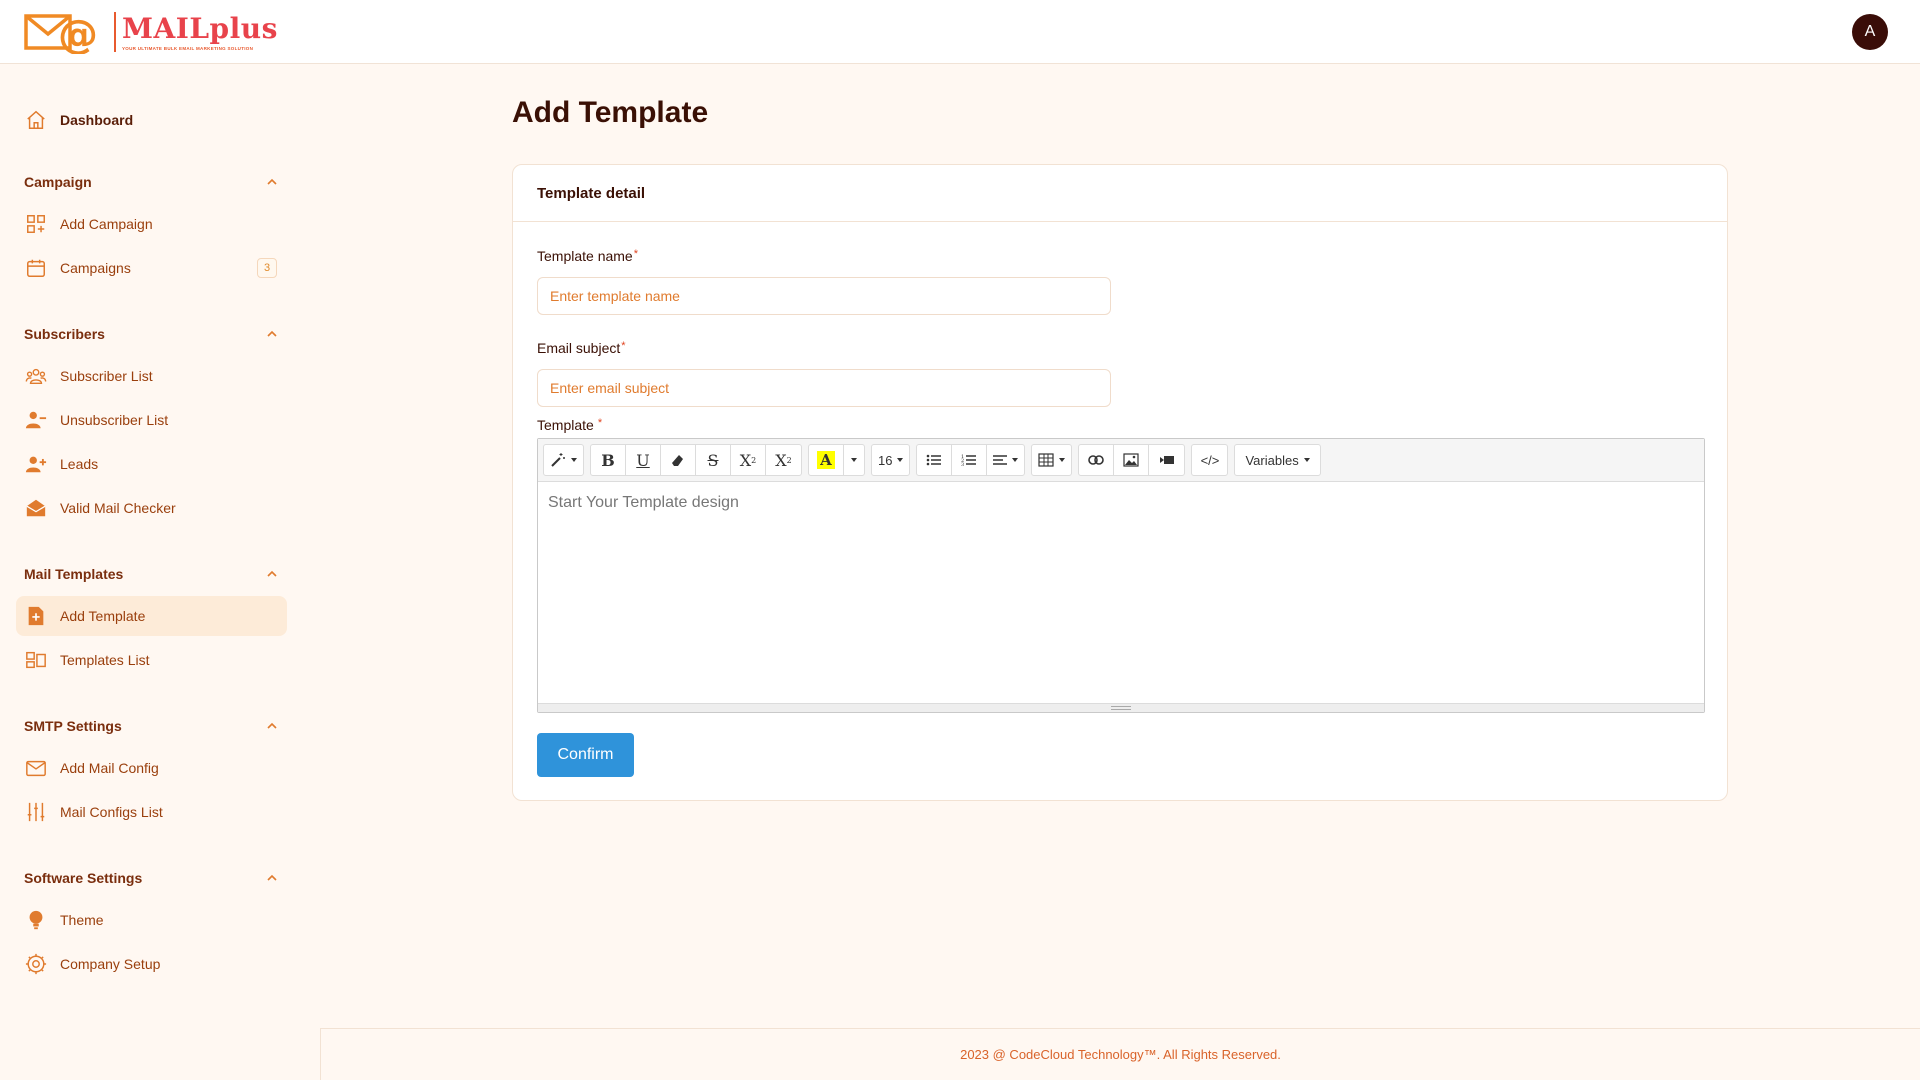 The height and width of the screenshot is (1080, 1920). I want to click on table-icon, so click(1046, 460).